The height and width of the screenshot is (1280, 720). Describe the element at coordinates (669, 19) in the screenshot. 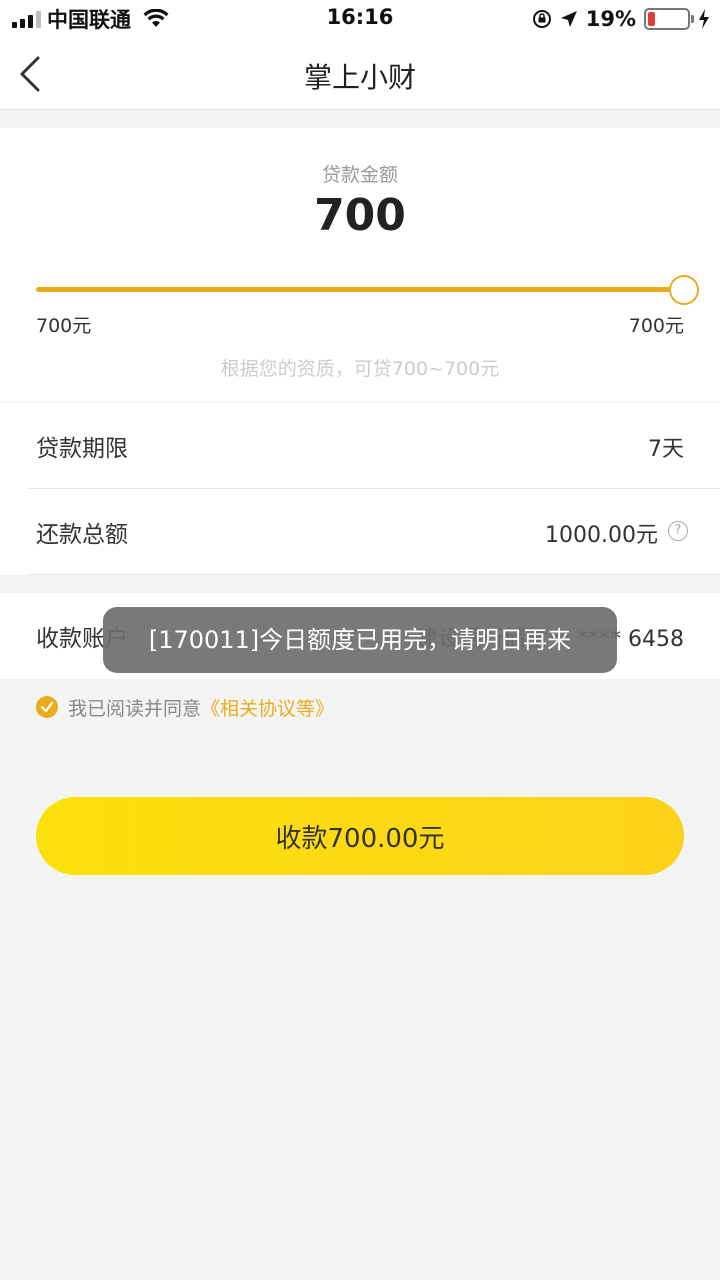

I see `battery-icon` at that location.